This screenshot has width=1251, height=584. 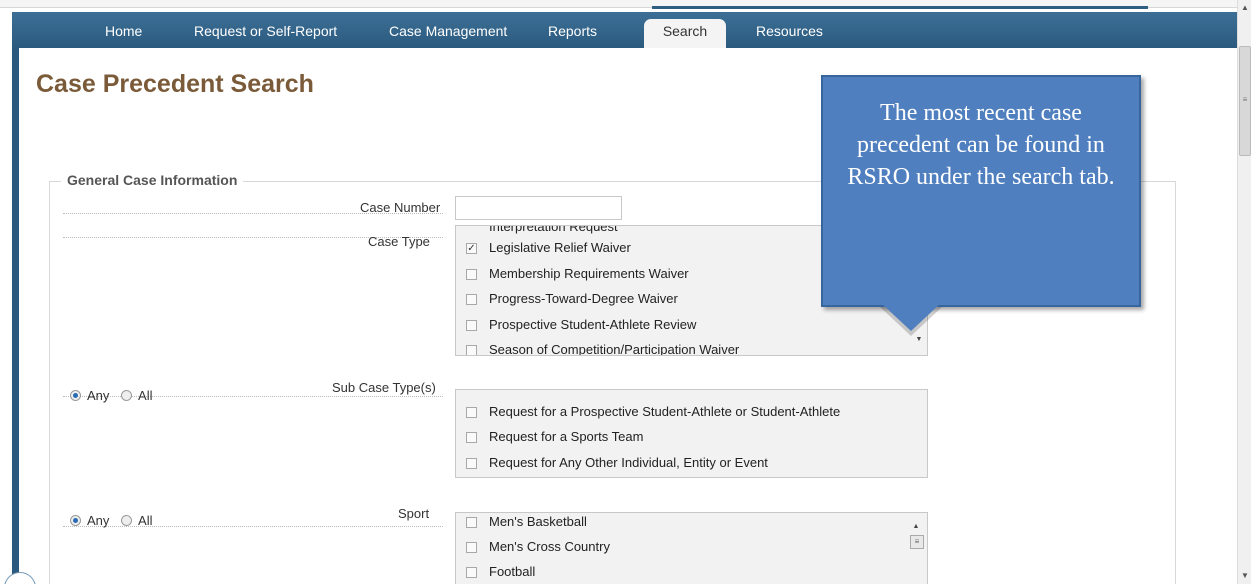 What do you see at coordinates (916, 527) in the screenshot?
I see `chevron-up-icon: ▲` at bounding box center [916, 527].